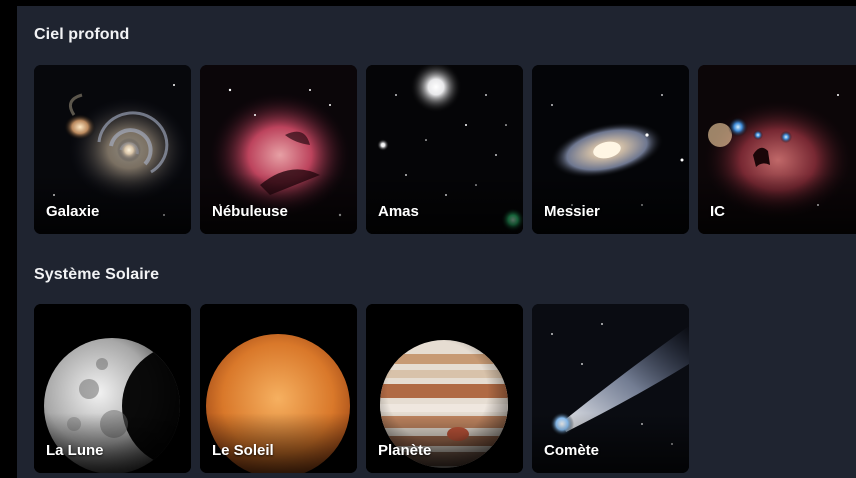  I want to click on card-amas: Amas, so click(444, 149).